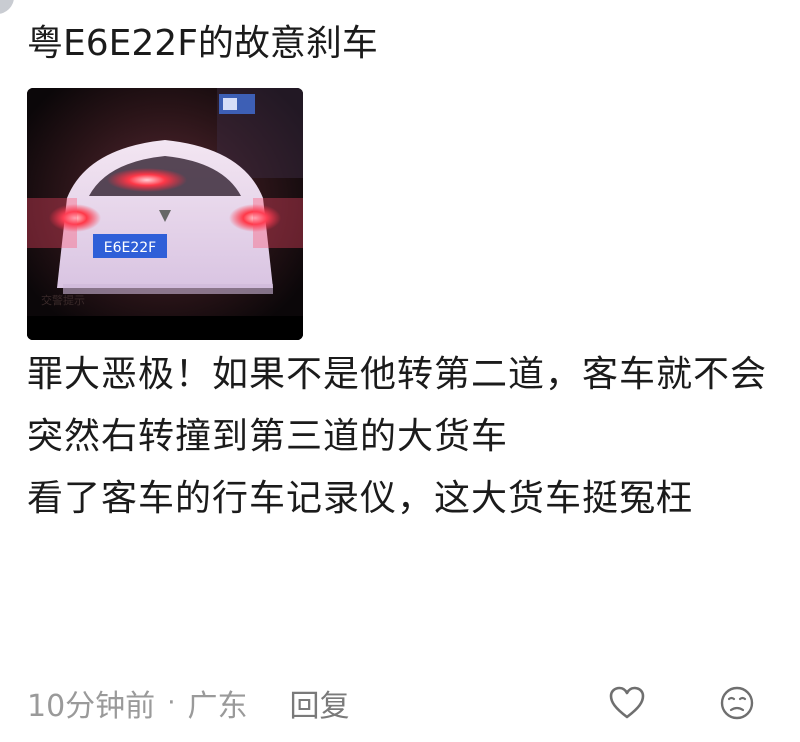 The width and height of the screenshot is (800, 742). Describe the element at coordinates (130, 248) in the screenshot. I see `license-plate-text: E6E22F` at that location.